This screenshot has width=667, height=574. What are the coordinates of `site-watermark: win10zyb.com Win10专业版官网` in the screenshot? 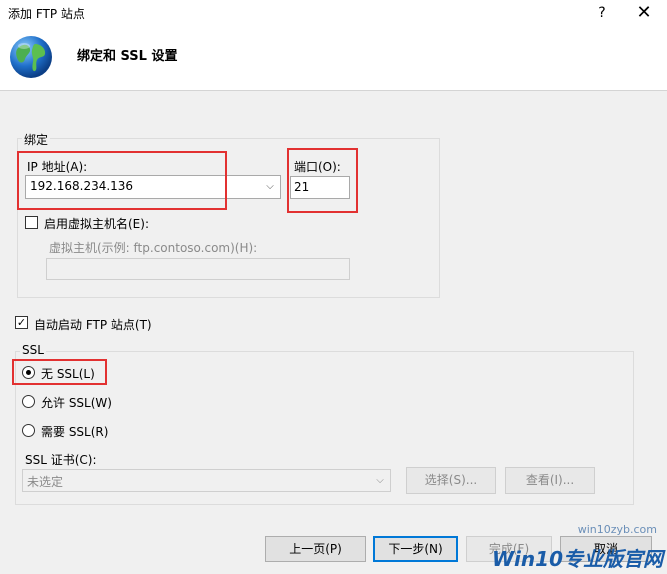 It's located at (577, 547).